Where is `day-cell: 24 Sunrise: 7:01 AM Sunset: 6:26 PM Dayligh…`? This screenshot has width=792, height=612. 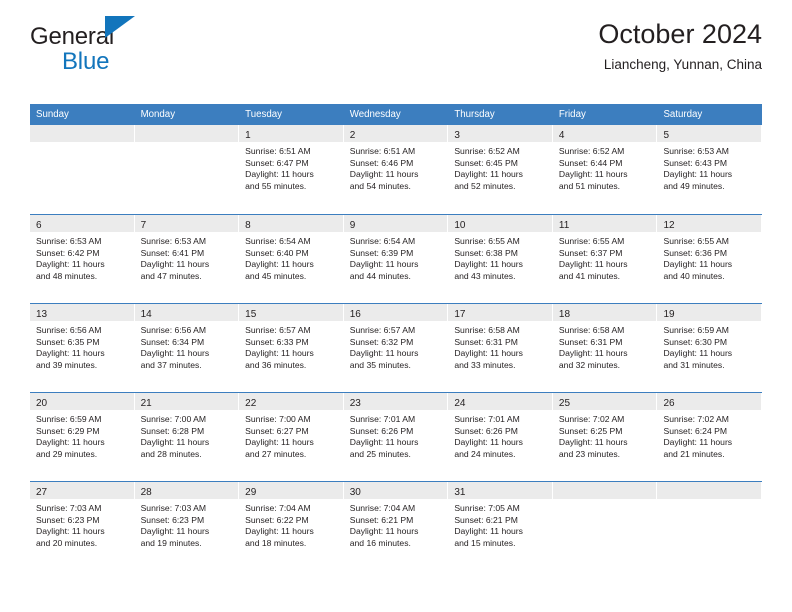 day-cell: 24 Sunrise: 7:01 AM Sunset: 6:26 PM Dayligh… is located at coordinates (500, 437).